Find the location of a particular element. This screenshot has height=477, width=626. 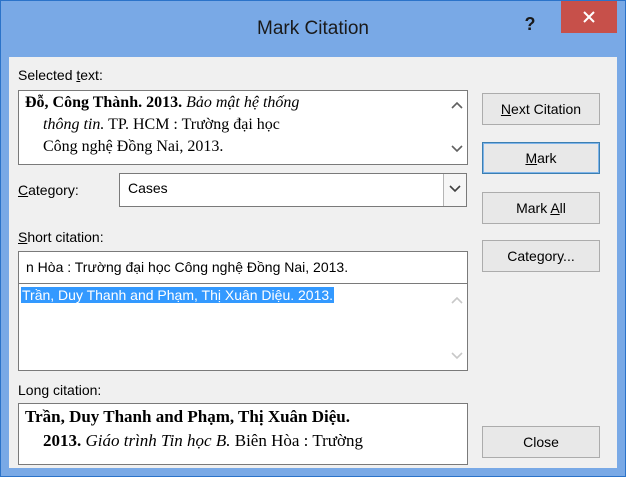

selected-text-scrollbar is located at coordinates (457, 127).